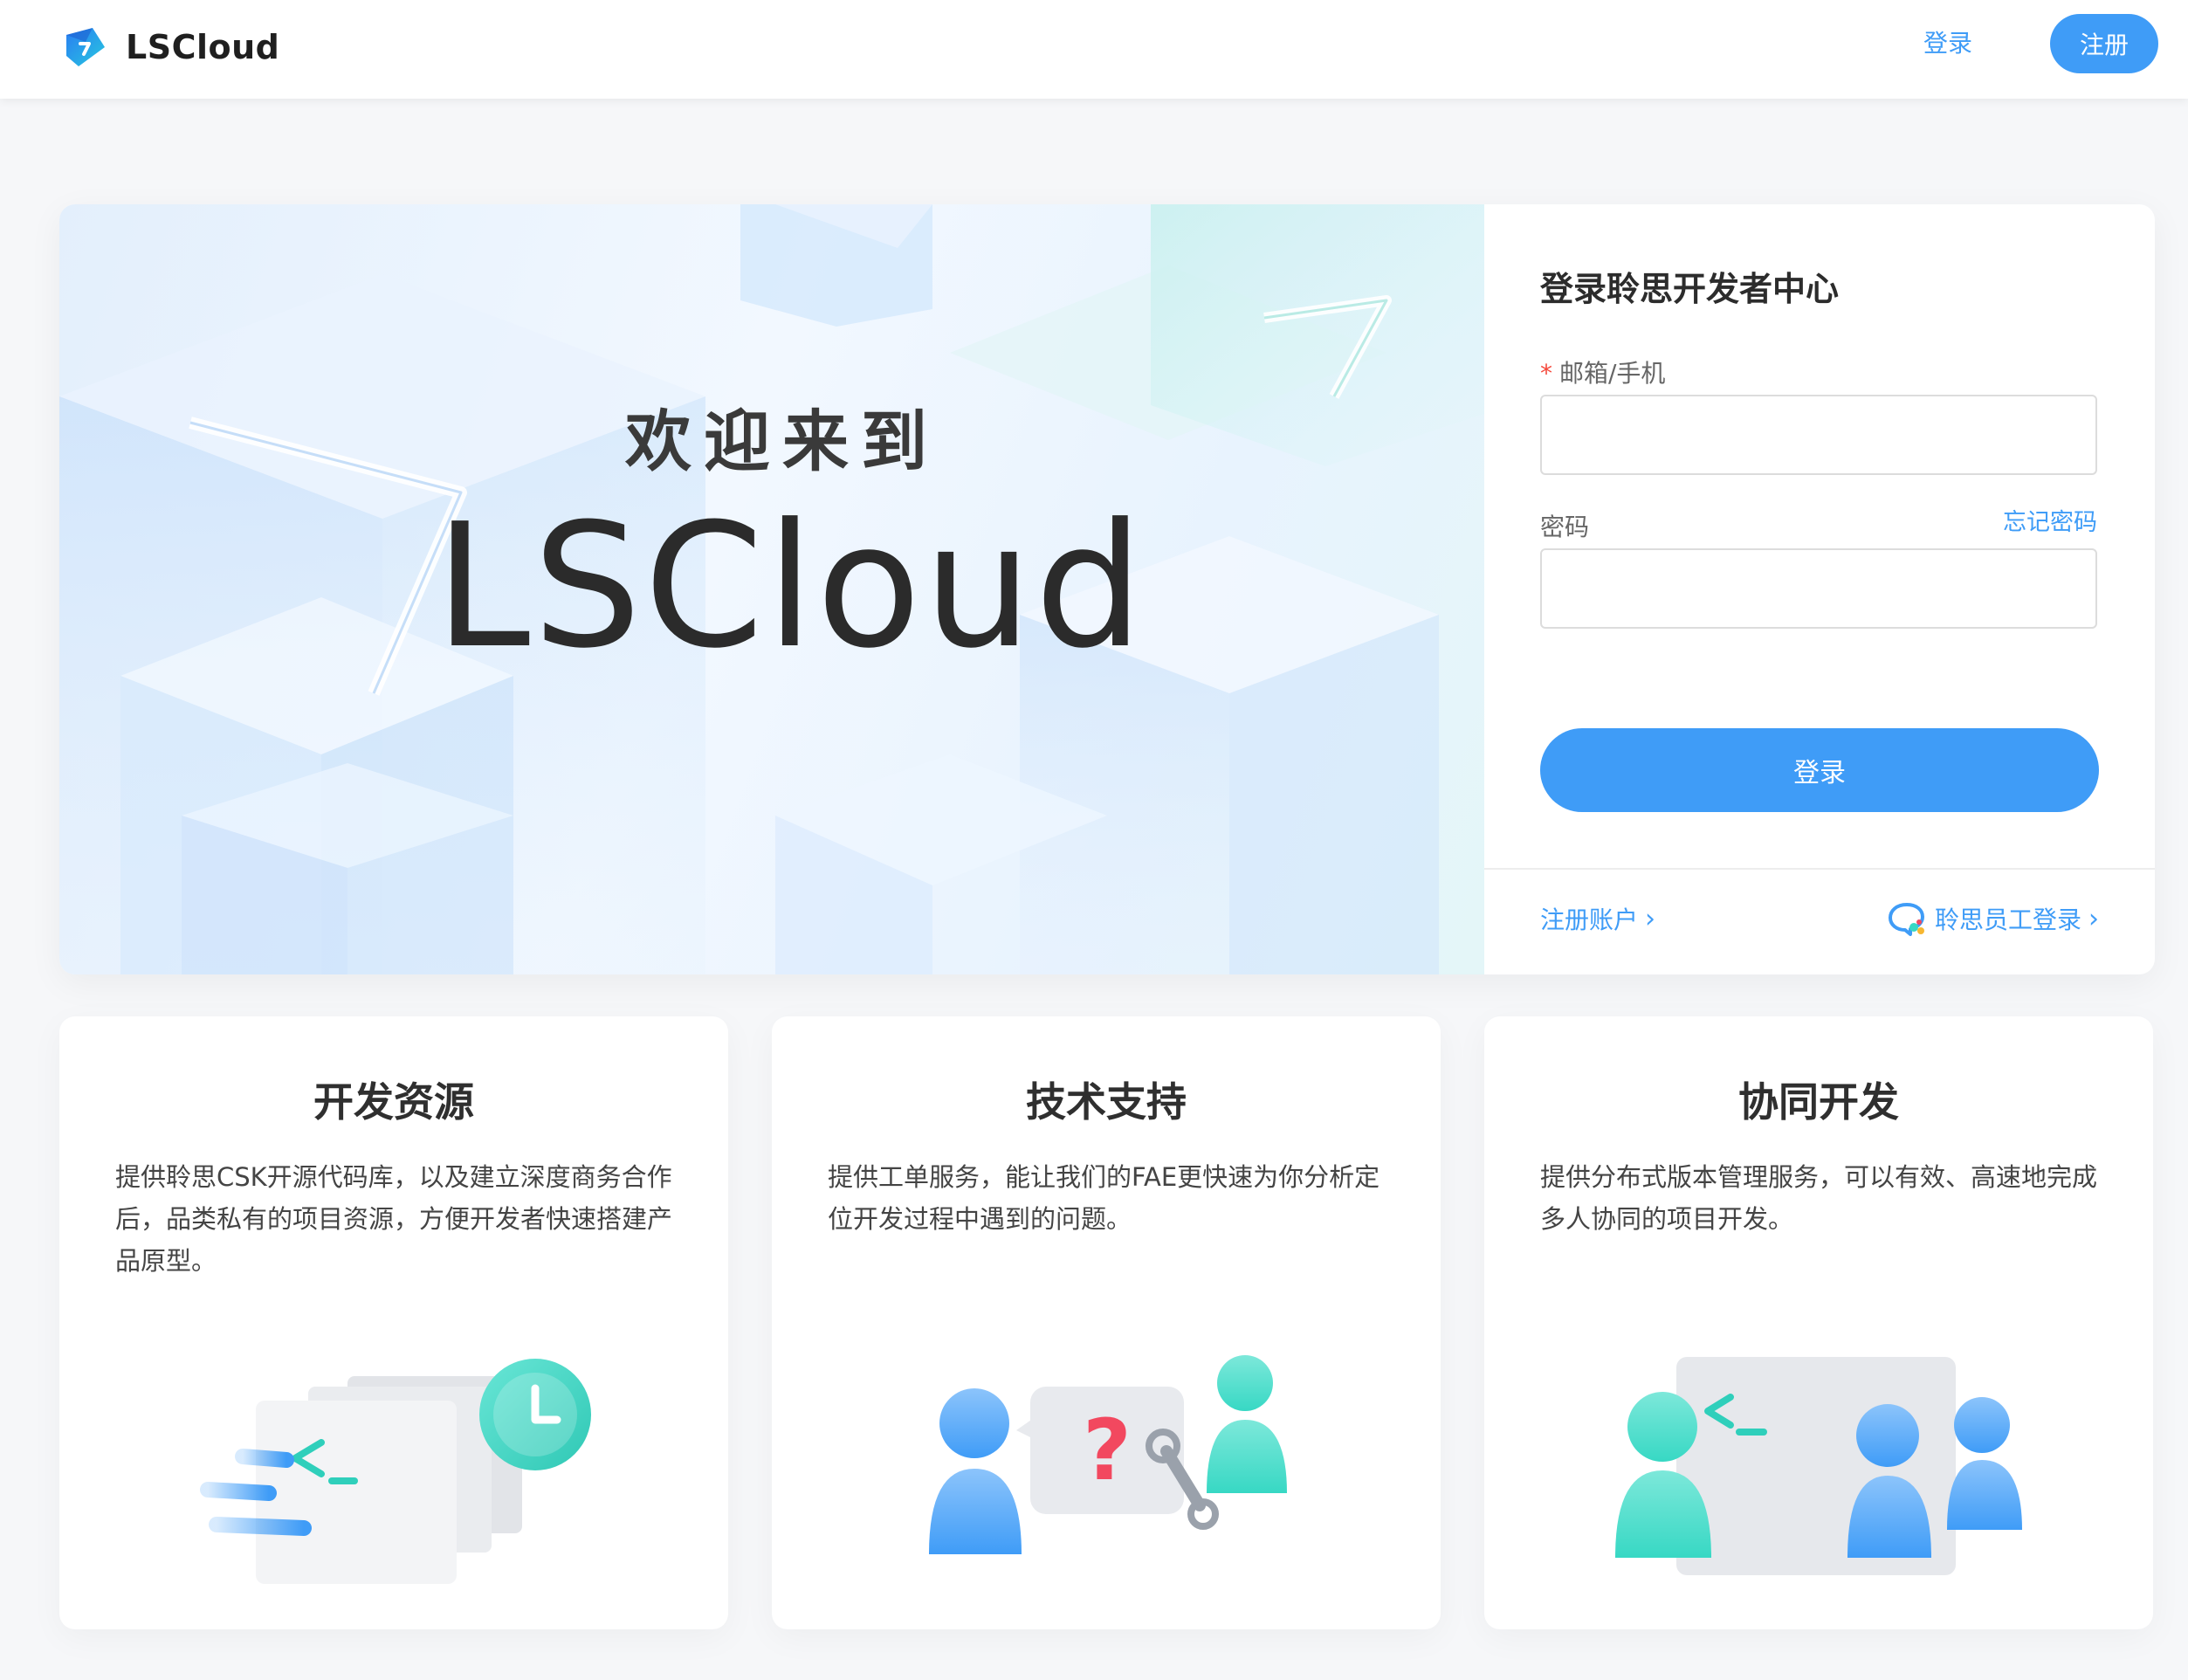 Image resolution: width=2188 pixels, height=1680 pixels. Describe the element at coordinates (1094, 49) in the screenshot. I see `top-navigation-bar: LSCloud 登录 注册` at that location.